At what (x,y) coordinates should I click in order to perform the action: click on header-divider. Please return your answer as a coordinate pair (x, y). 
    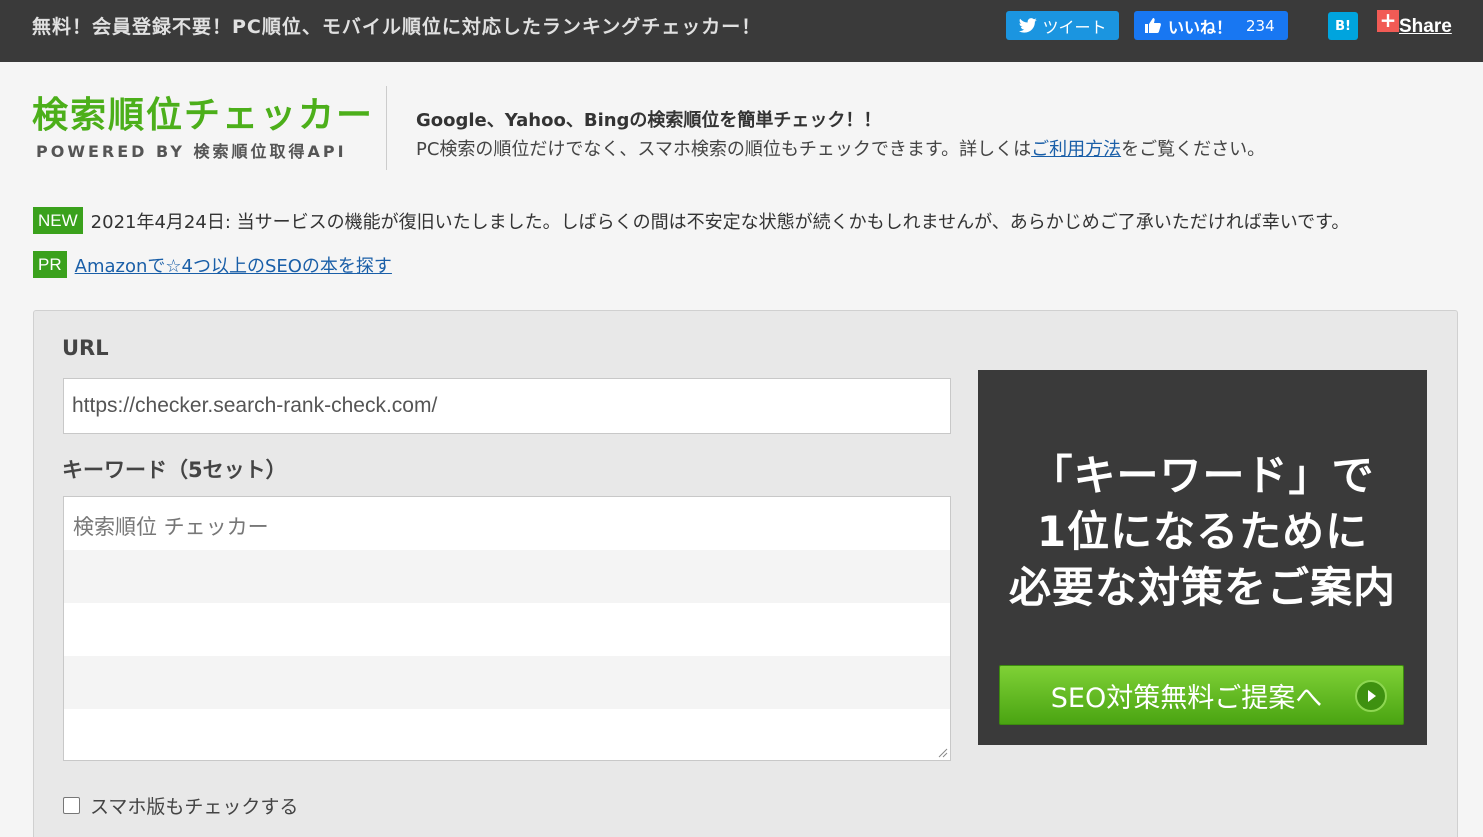
    Looking at the image, I should click on (386, 128).